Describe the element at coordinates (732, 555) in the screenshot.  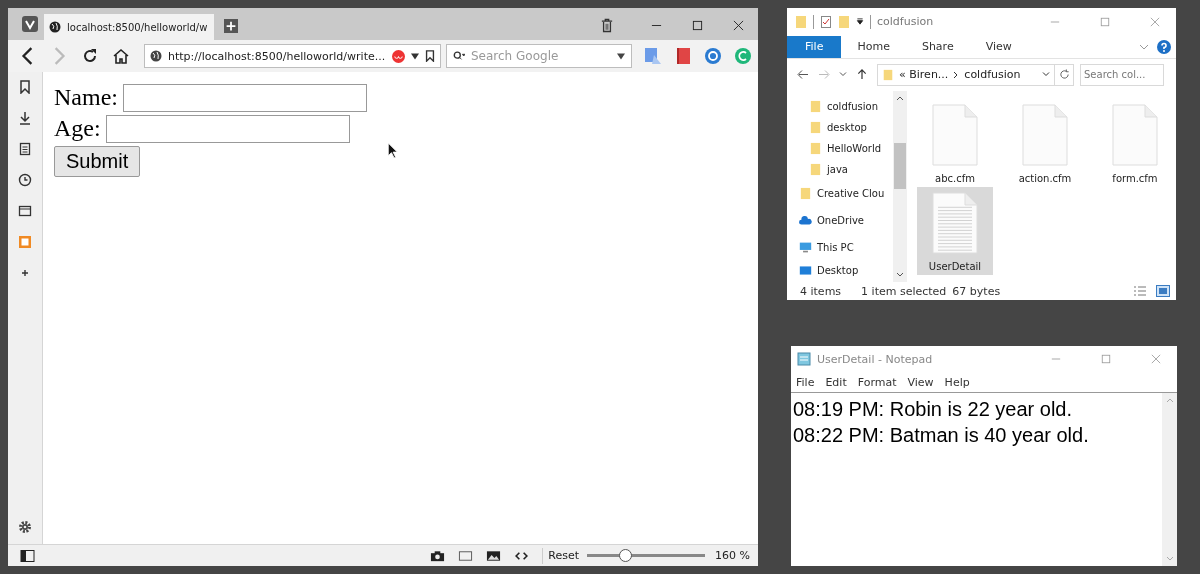
I see `zoom-level: 160 %` at that location.